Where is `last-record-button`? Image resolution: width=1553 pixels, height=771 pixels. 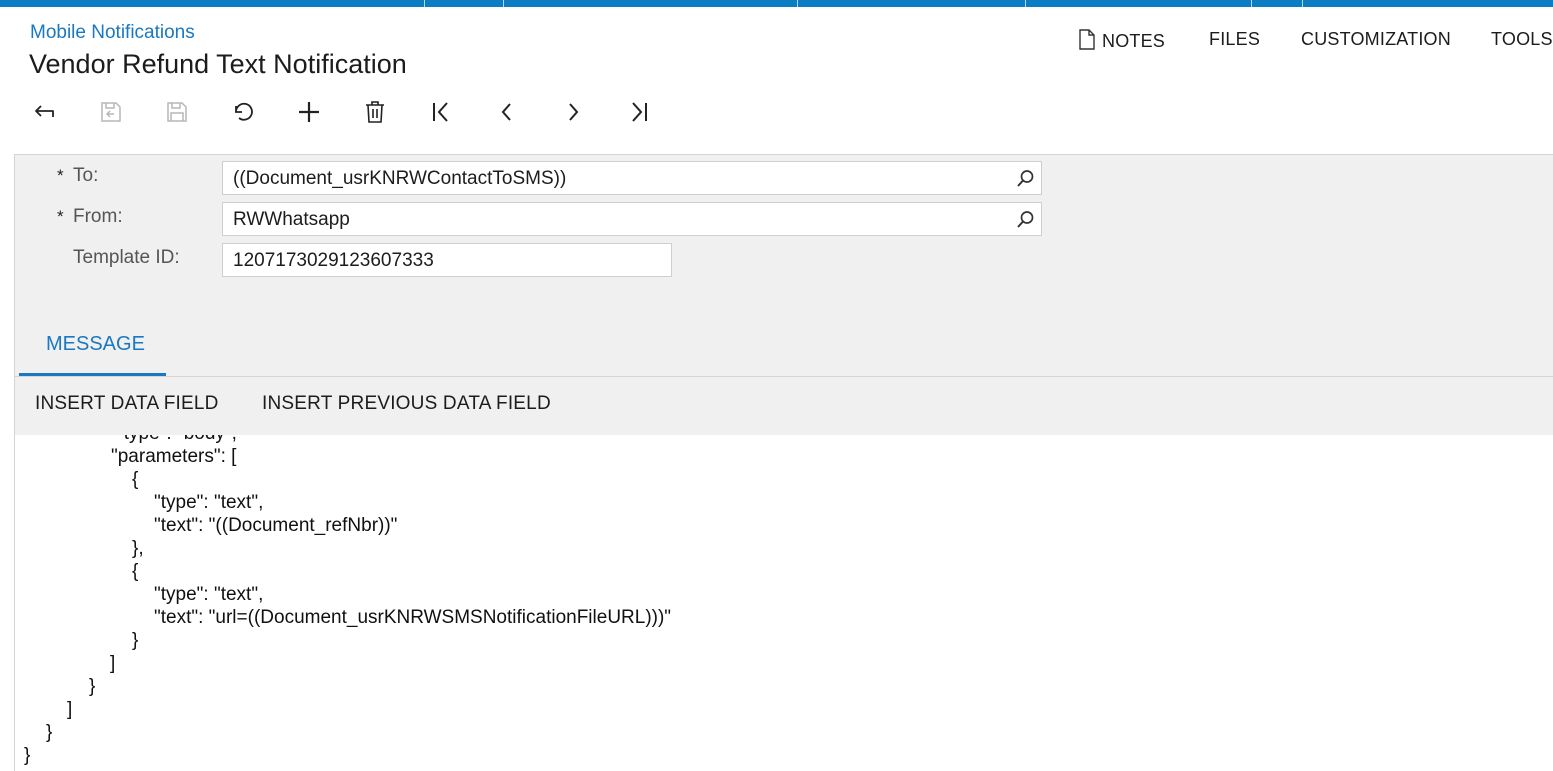 last-record-button is located at coordinates (639, 112).